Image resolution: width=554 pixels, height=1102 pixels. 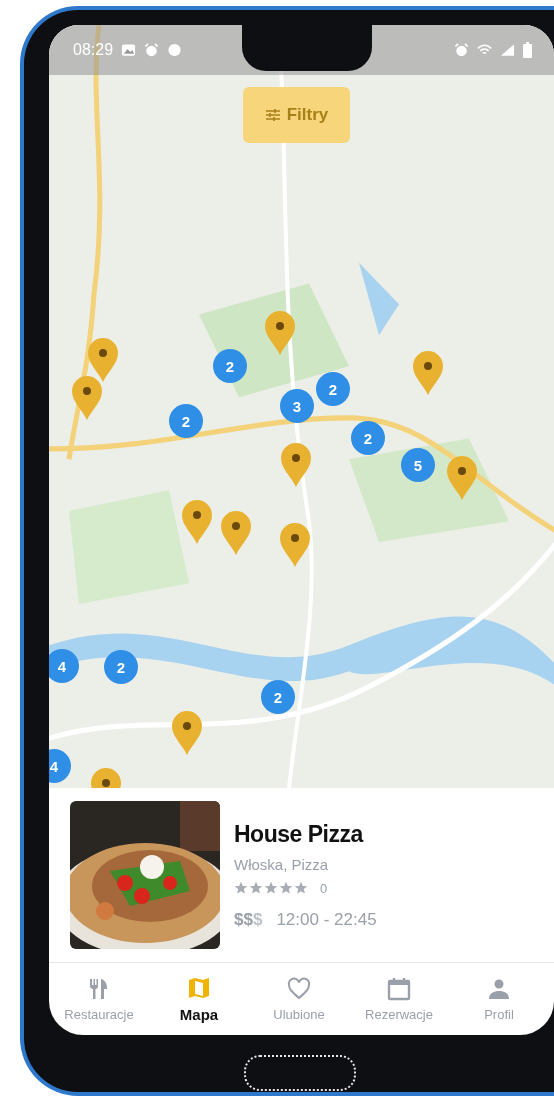 I want to click on nav-tab: Ulubione, so click(x=299, y=999).